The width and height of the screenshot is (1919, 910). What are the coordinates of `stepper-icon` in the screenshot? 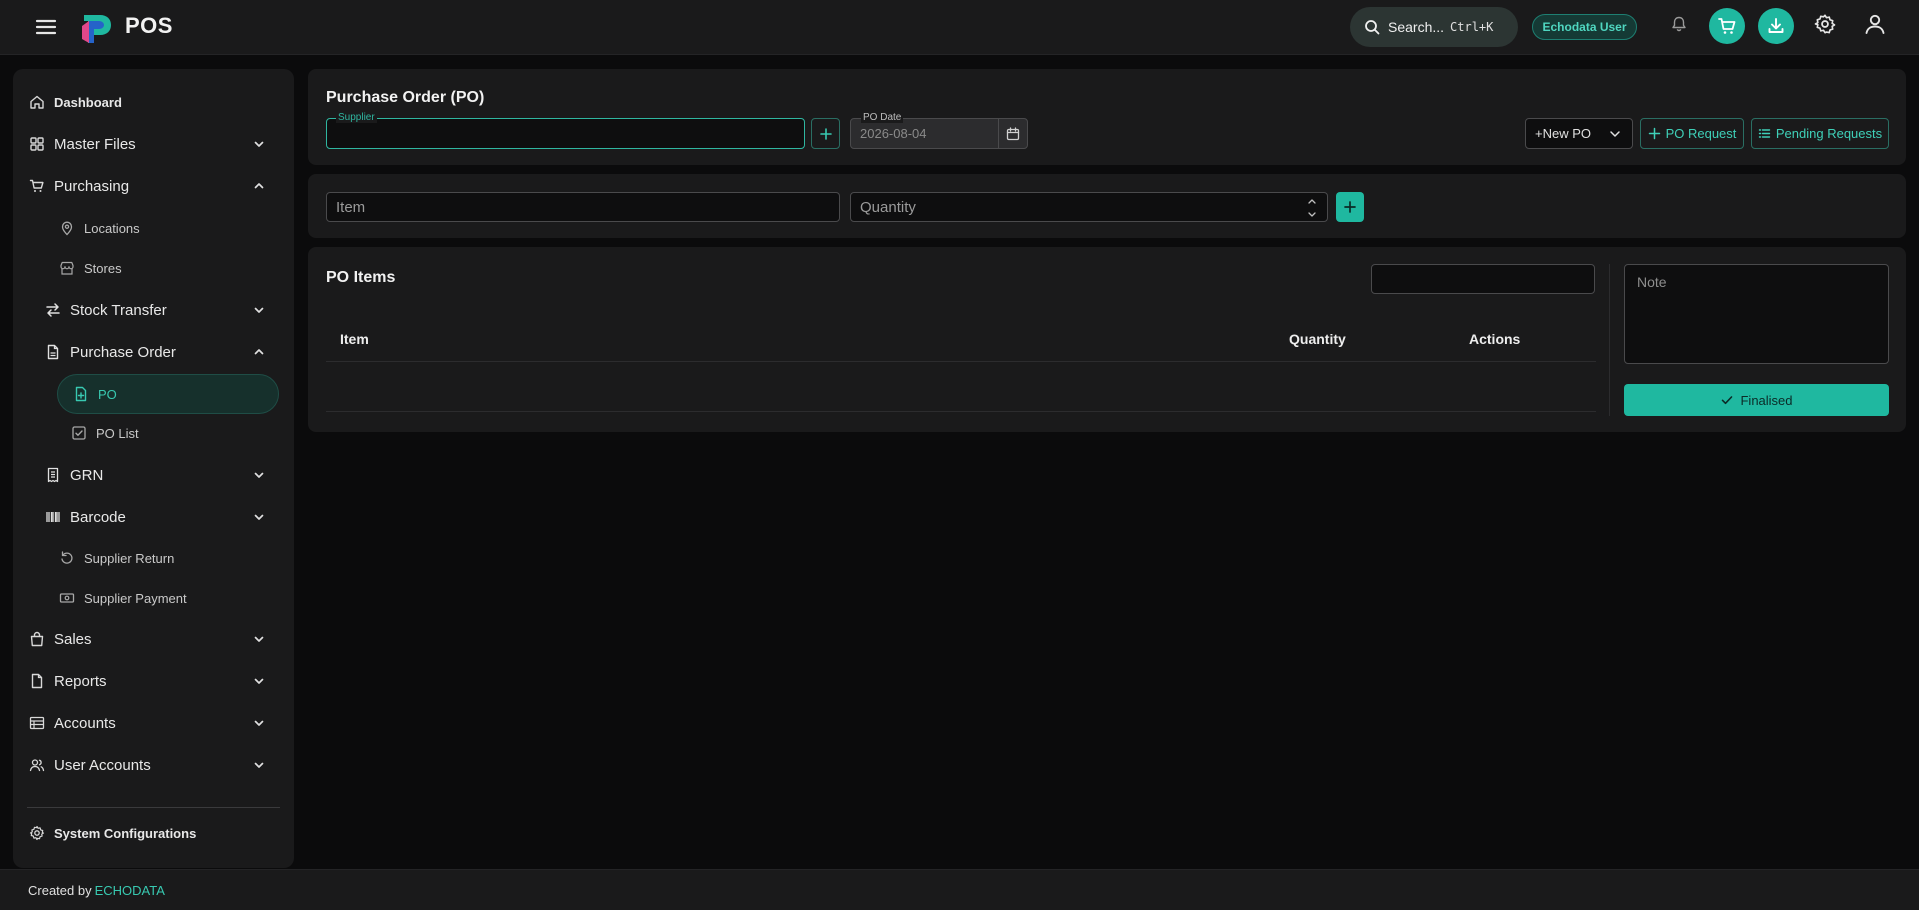 It's located at (1312, 208).